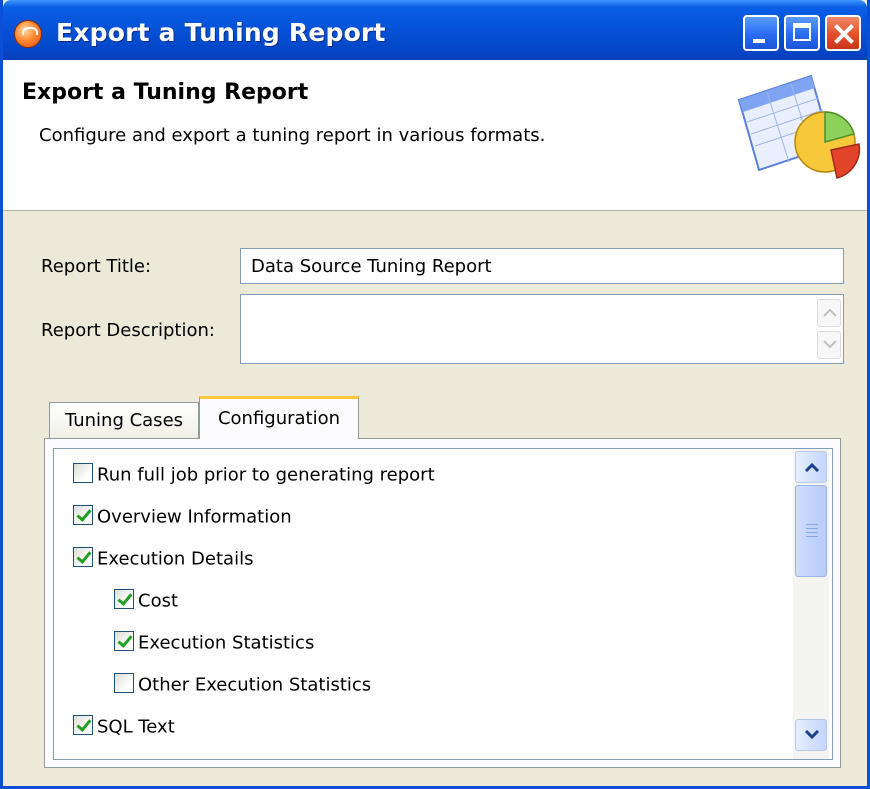  Describe the element at coordinates (811, 604) in the screenshot. I see `options-scrollbar` at that location.